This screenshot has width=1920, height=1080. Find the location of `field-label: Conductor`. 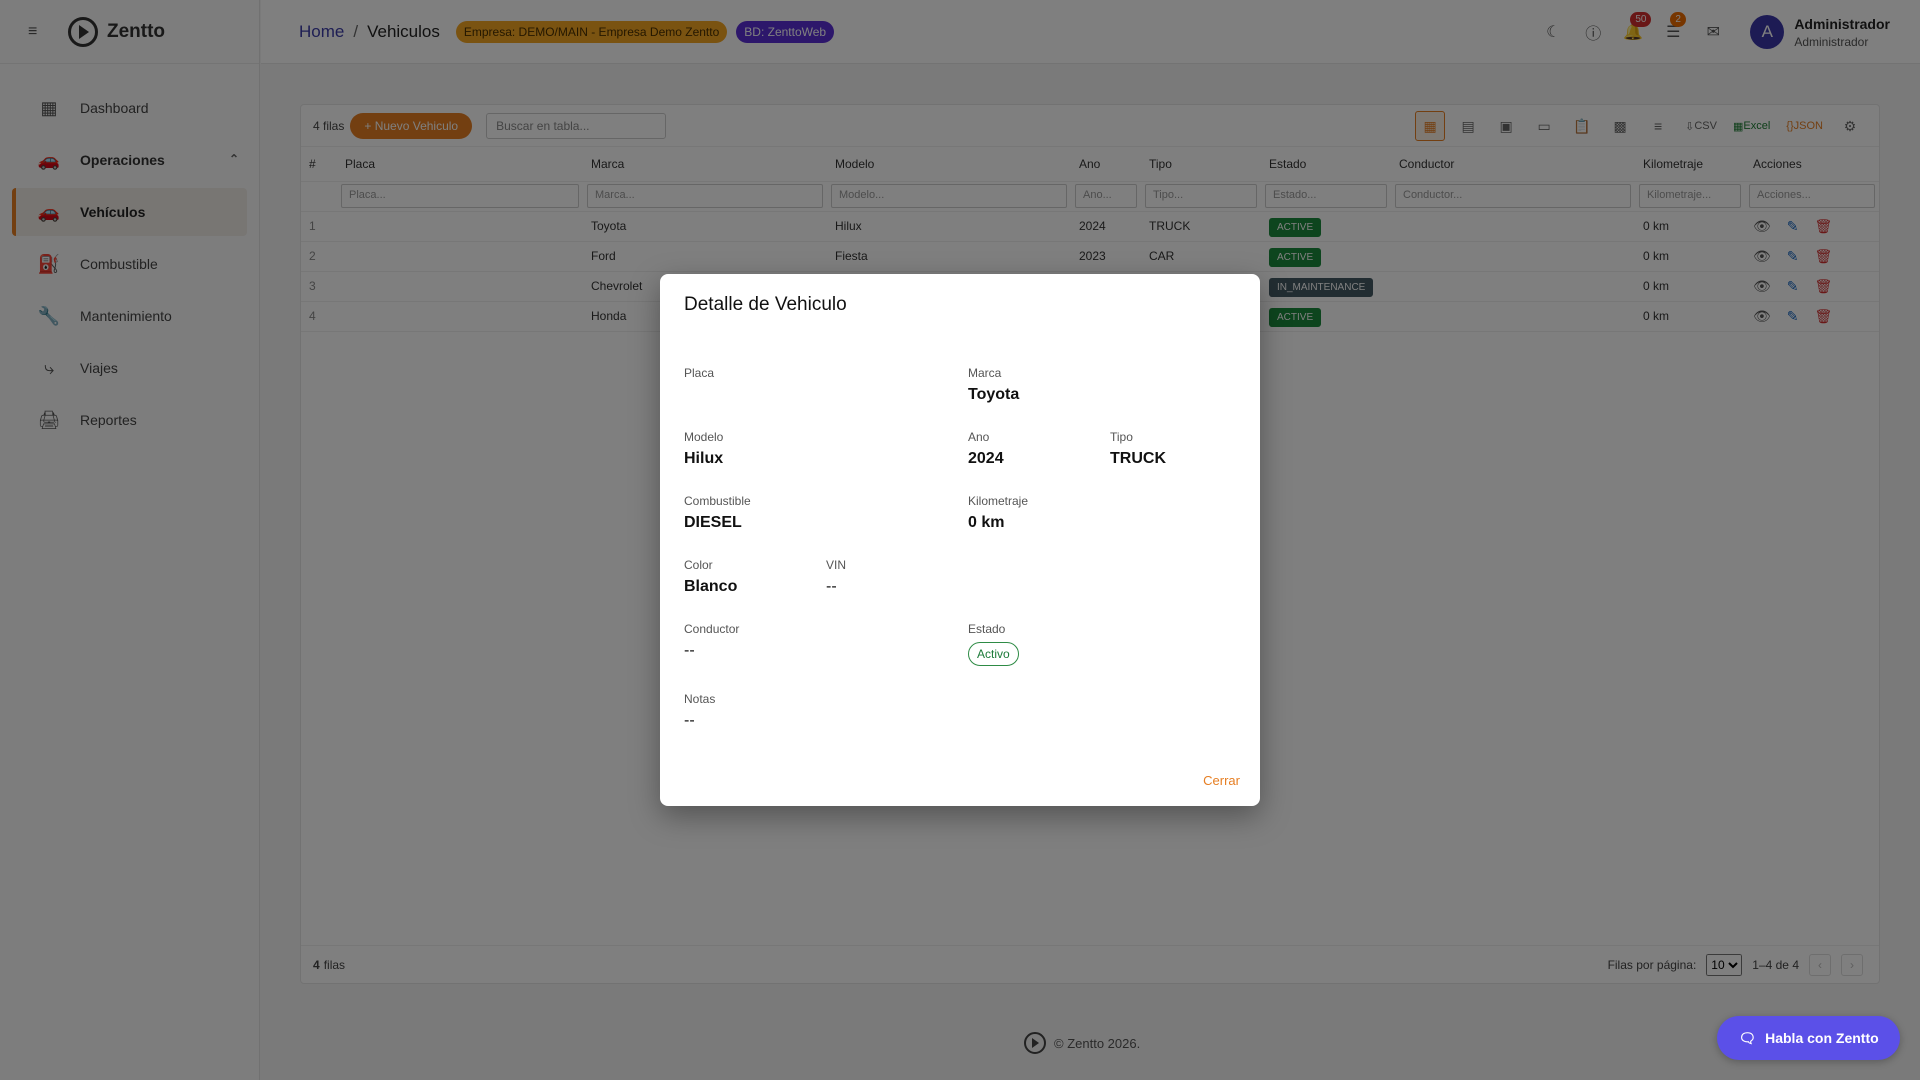

field-label: Conductor is located at coordinates (712, 629).